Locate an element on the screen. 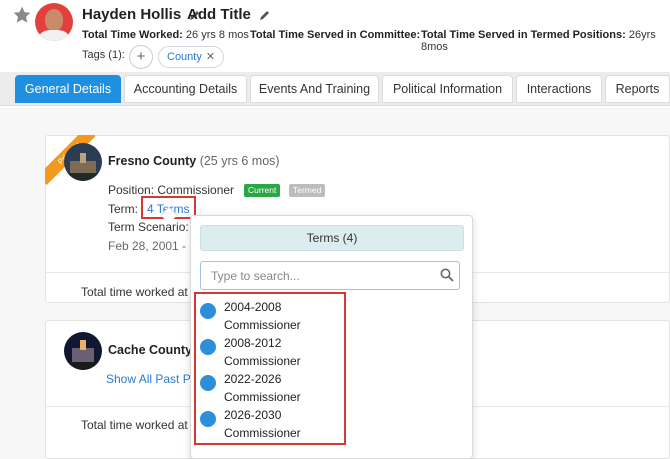 The width and height of the screenshot is (670, 459). terms-list-highlight is located at coordinates (270, 368).